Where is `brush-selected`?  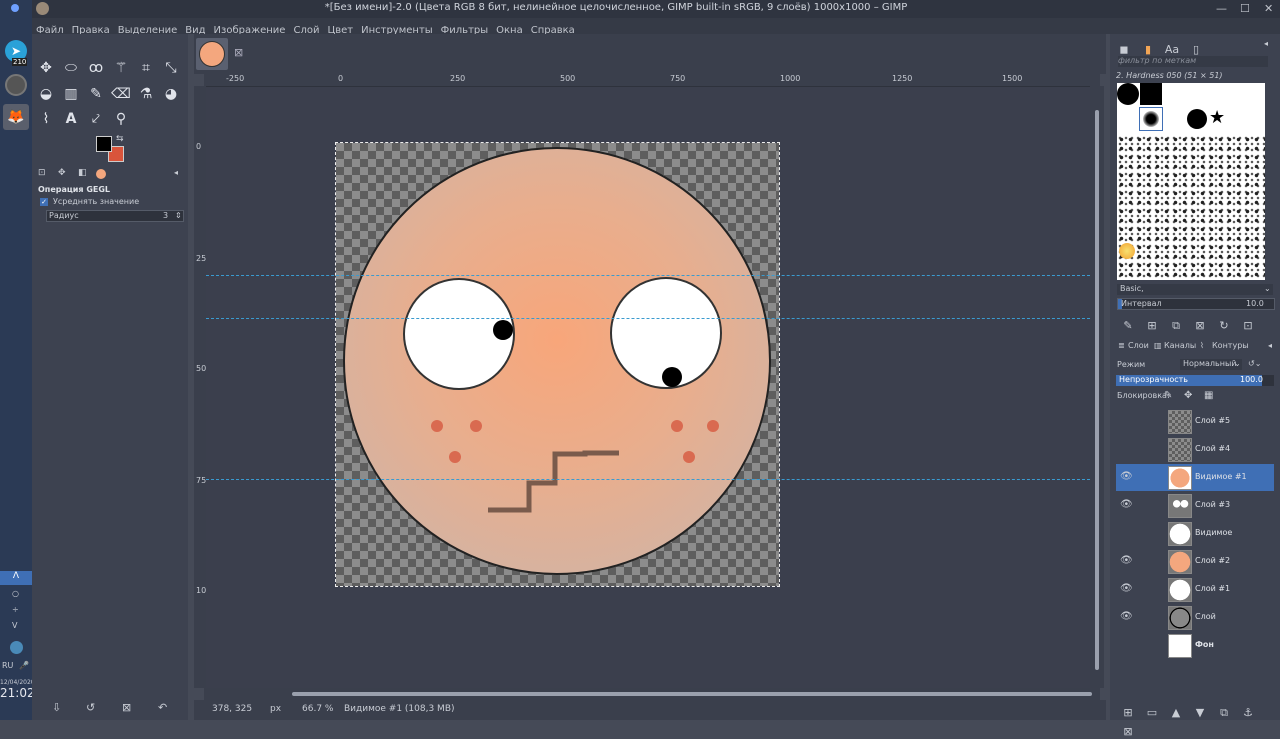 brush-selected is located at coordinates (1151, 119).